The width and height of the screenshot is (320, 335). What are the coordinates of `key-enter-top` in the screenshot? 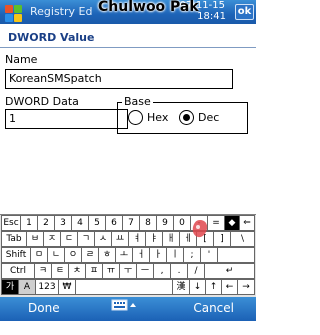 It's located at (236, 255).